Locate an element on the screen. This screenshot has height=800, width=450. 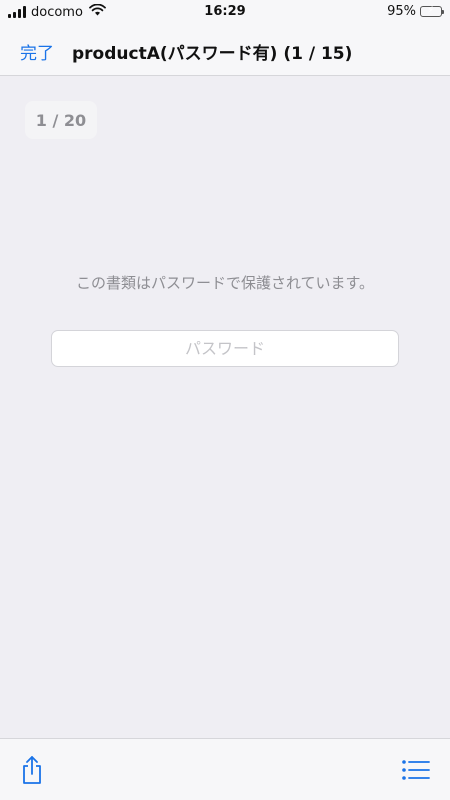
bottom-toolbar is located at coordinates (225, 769).